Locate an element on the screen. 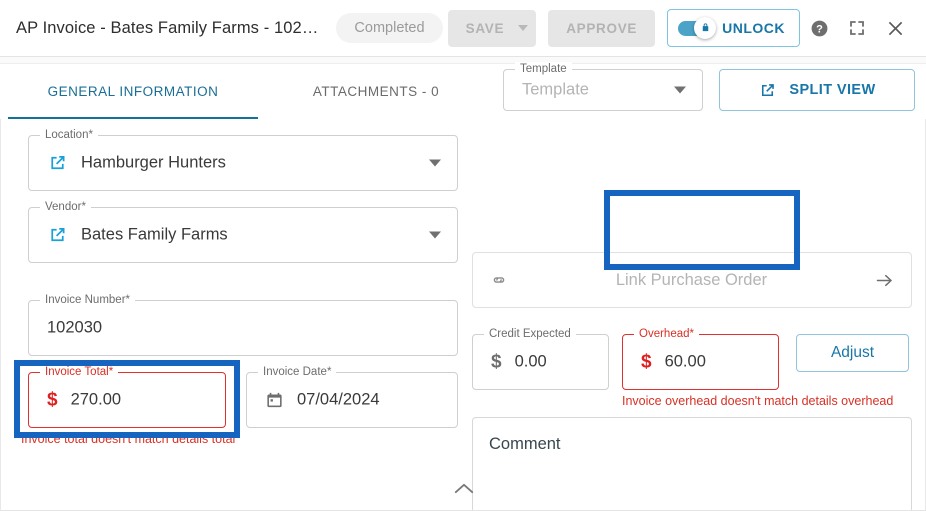 This screenshot has width=926, height=511. link-purchase-order-field: Link Purchase Order is located at coordinates (692, 280).